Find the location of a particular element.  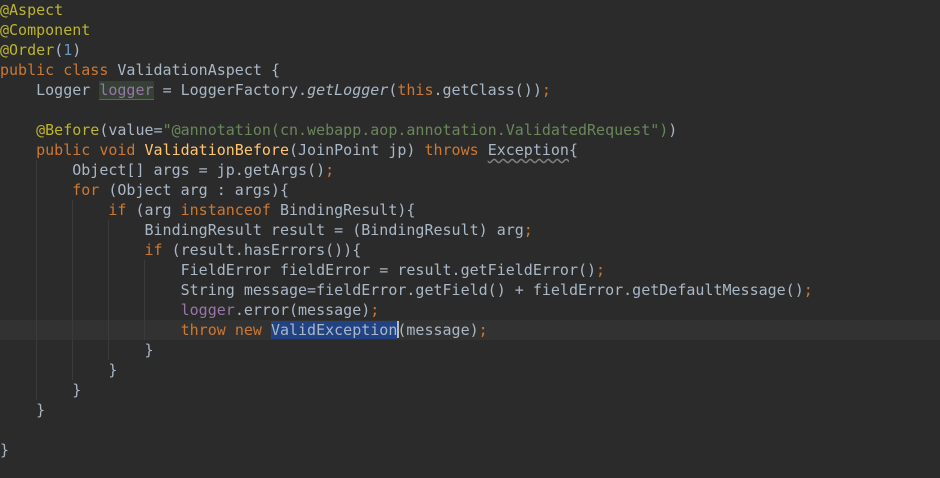

keyword-instanceof: instanceof is located at coordinates (225, 210).